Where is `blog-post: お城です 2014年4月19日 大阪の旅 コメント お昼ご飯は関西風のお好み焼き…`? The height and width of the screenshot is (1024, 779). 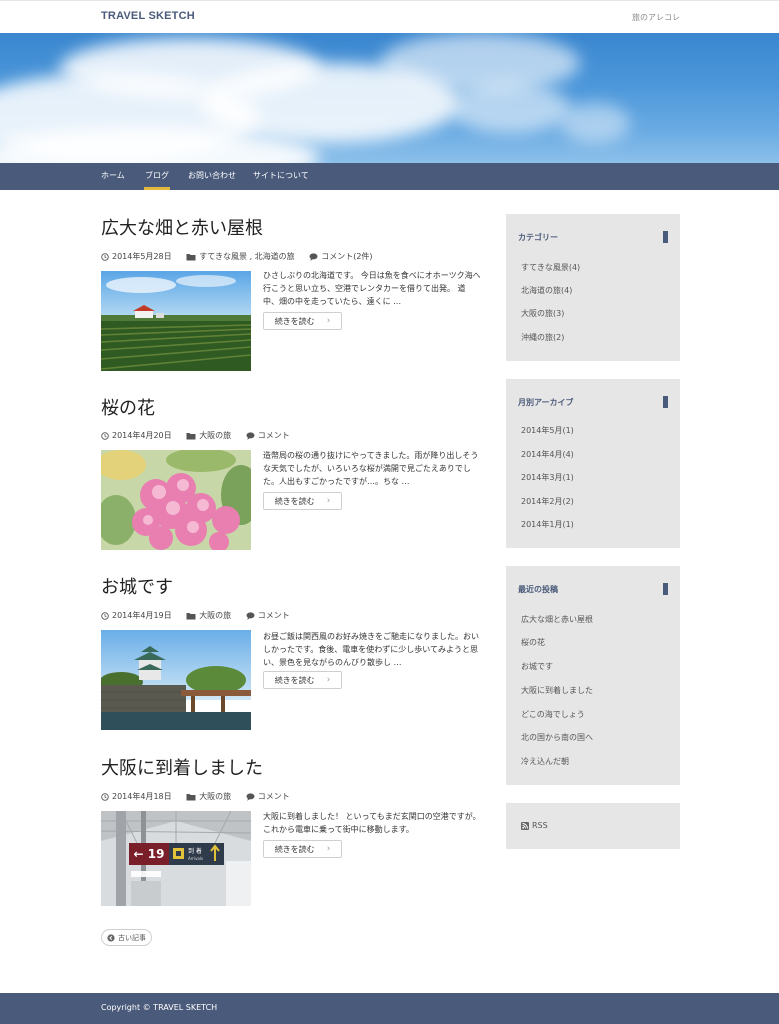
blog-post: お城です 2014年4月19日 大阪の旅 コメント お昼ご飯は関西風のお好み焼き… is located at coordinates (291, 653).